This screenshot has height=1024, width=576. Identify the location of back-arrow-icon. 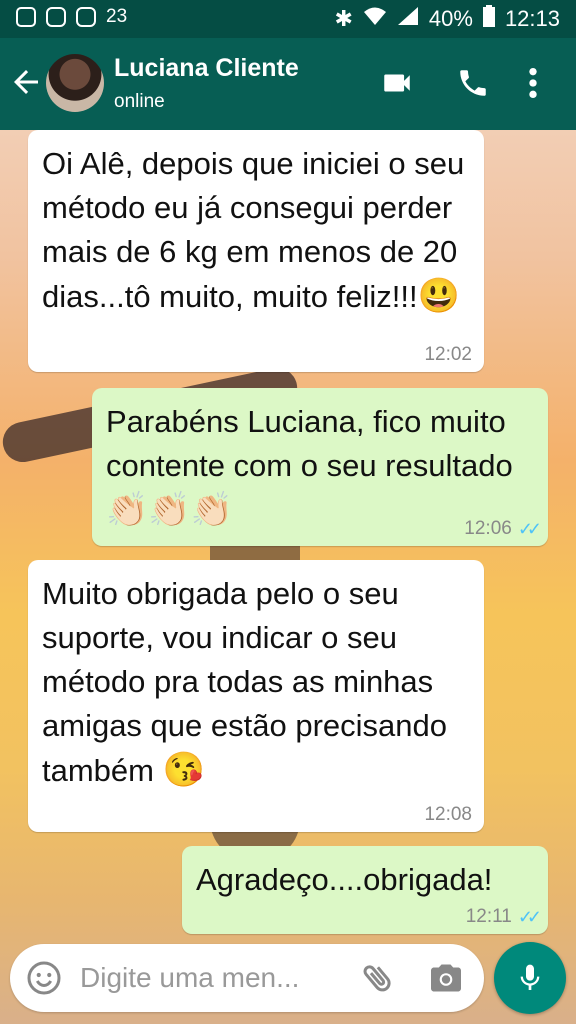
(26, 82).